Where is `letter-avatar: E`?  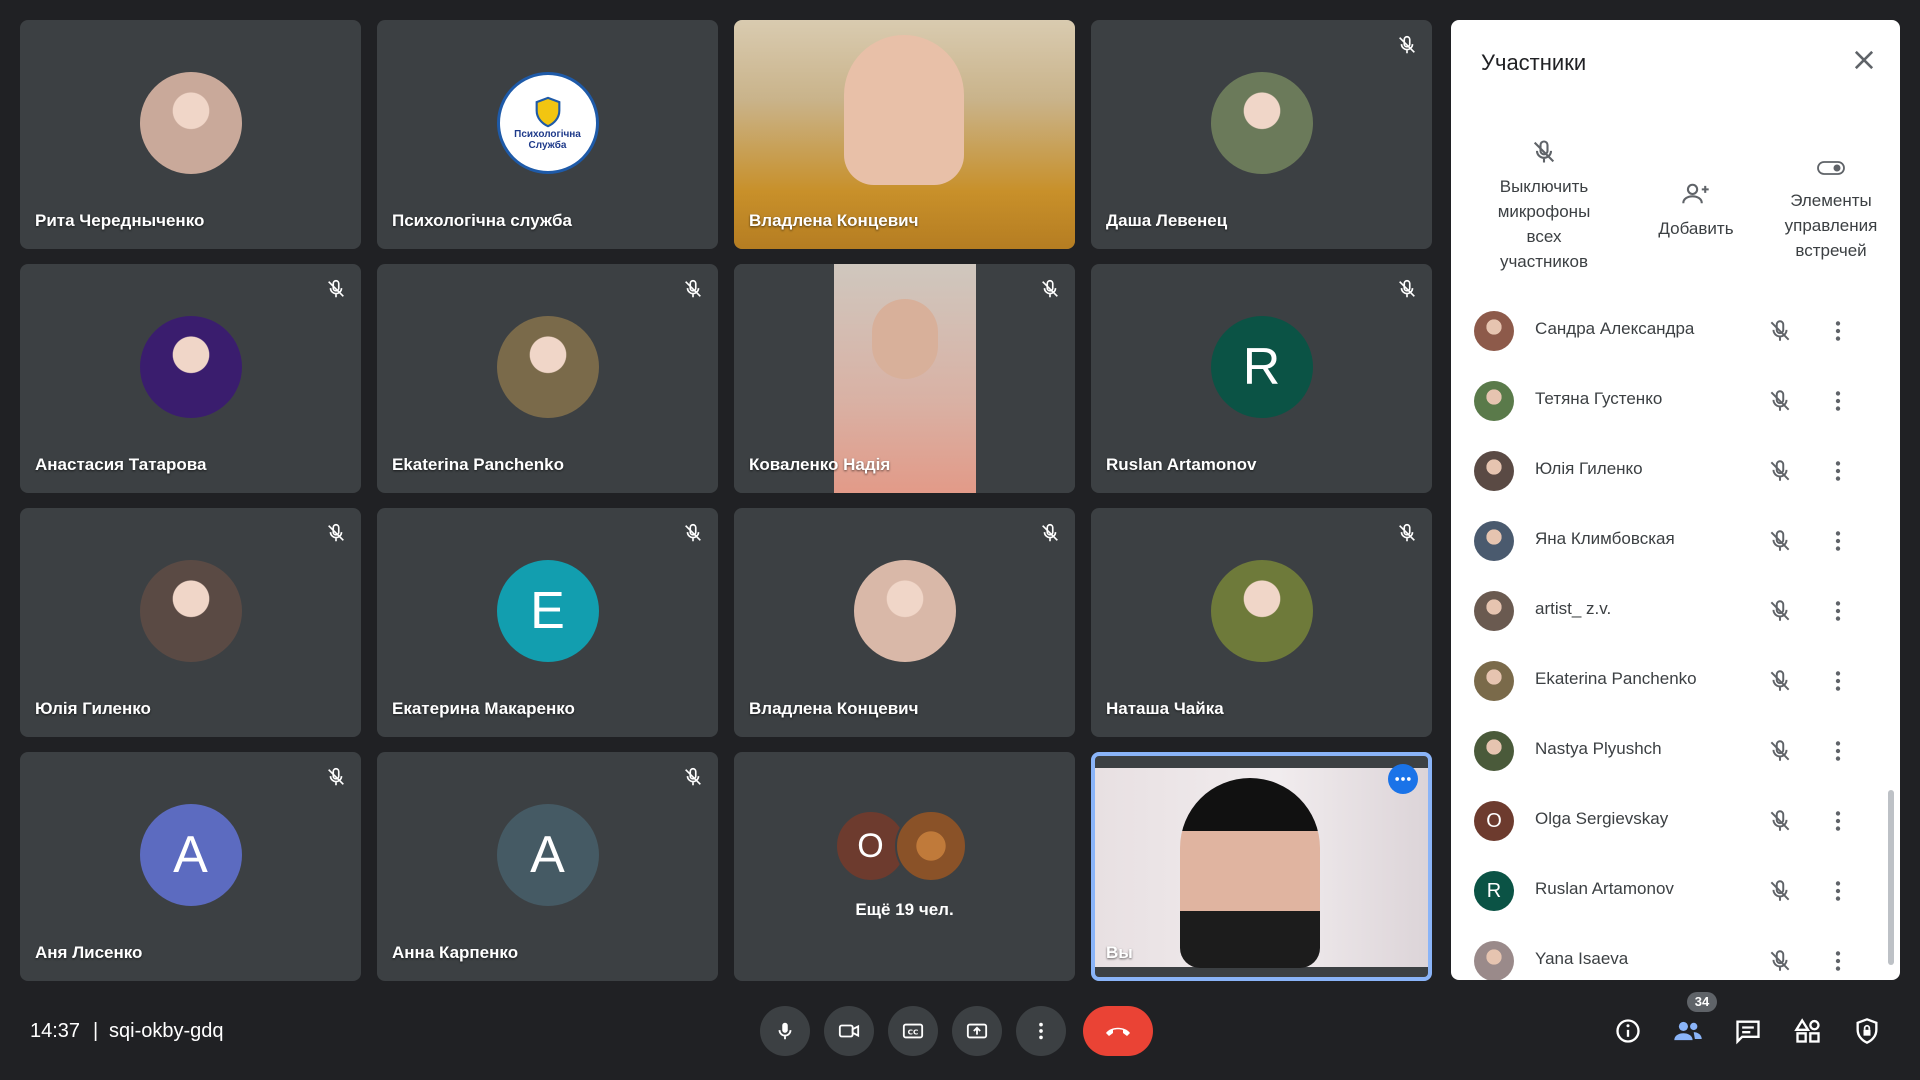 letter-avatar: E is located at coordinates (547, 610).